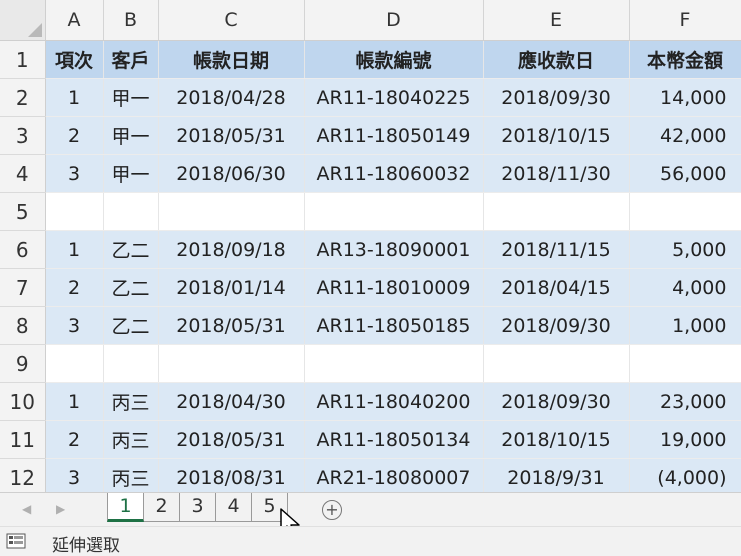 The width and height of the screenshot is (741, 556). I want to click on cell-account-date: 2018/01/14, so click(231, 287).